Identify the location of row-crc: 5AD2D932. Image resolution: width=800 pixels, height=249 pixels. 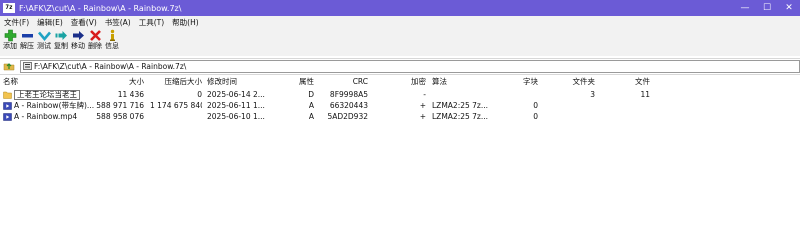
(347, 116).